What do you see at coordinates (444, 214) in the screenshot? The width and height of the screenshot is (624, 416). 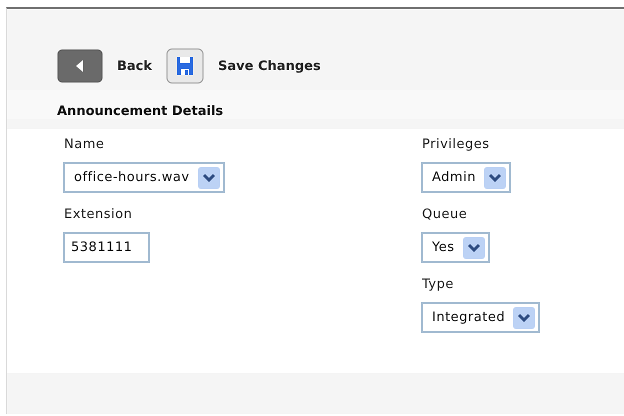 I see `field-label: Queue` at bounding box center [444, 214].